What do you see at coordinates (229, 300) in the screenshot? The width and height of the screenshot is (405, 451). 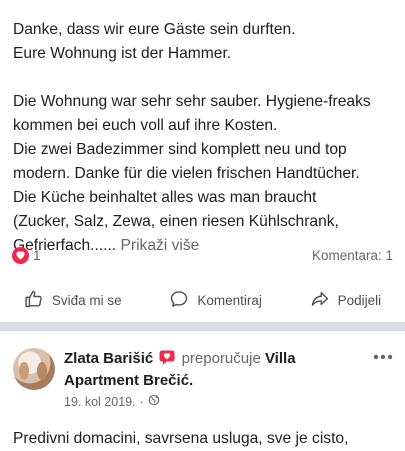 I see `comment-label: Komentiraj` at bounding box center [229, 300].